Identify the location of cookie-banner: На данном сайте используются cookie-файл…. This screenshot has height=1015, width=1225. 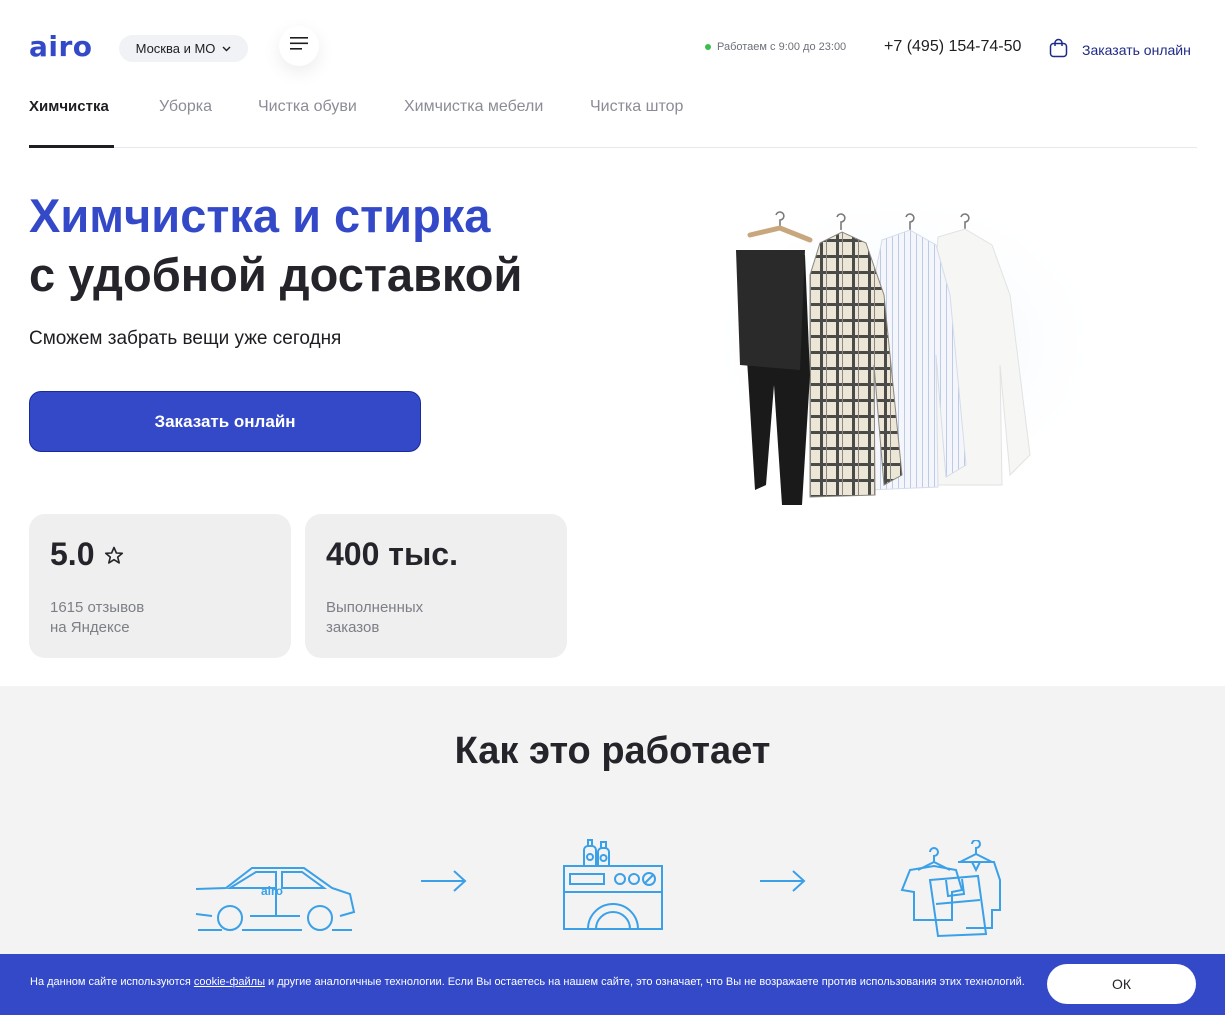
(612, 984).